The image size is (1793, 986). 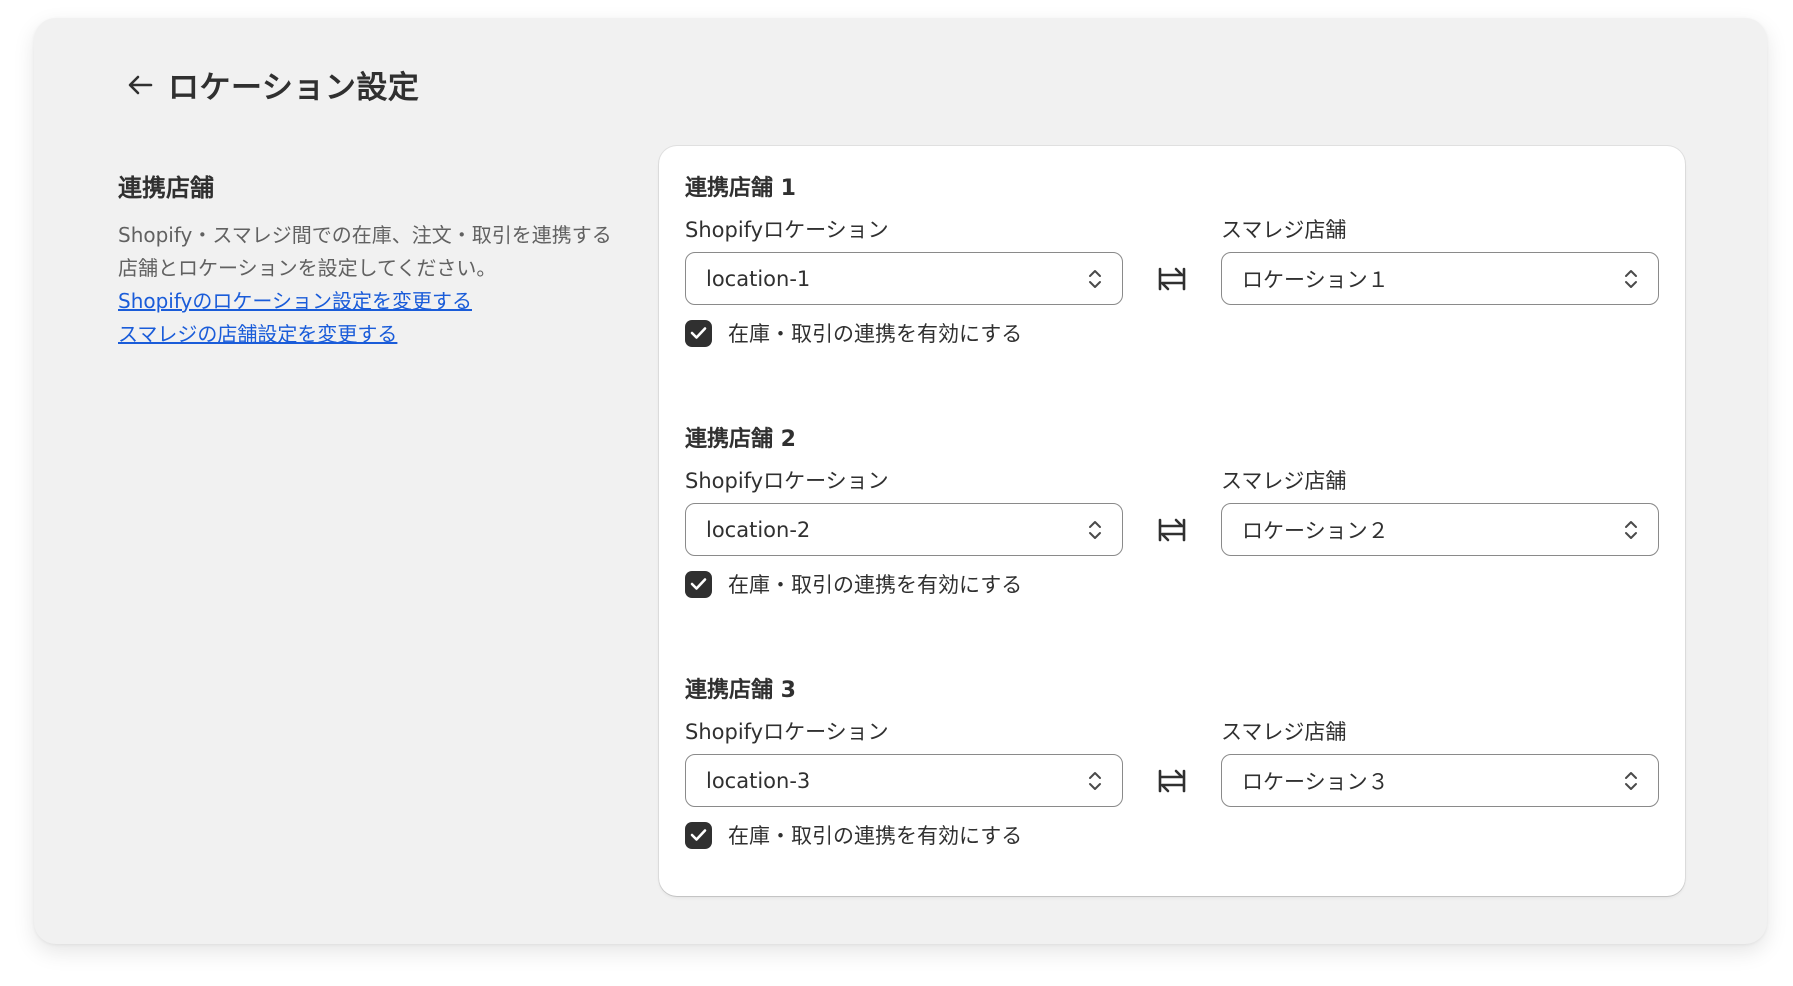 What do you see at coordinates (1315, 781) in the screenshot?
I see `smaregi-store-value: ロケーション３` at bounding box center [1315, 781].